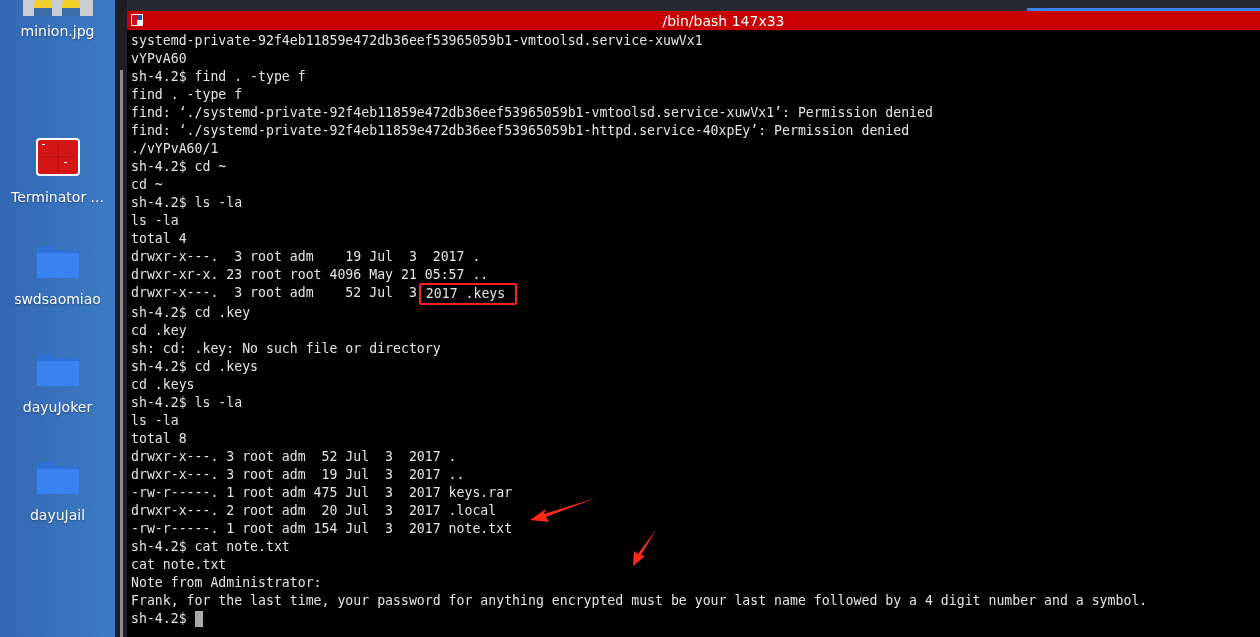 The image size is (1260, 637). I want to click on cursor, so click(198, 619).